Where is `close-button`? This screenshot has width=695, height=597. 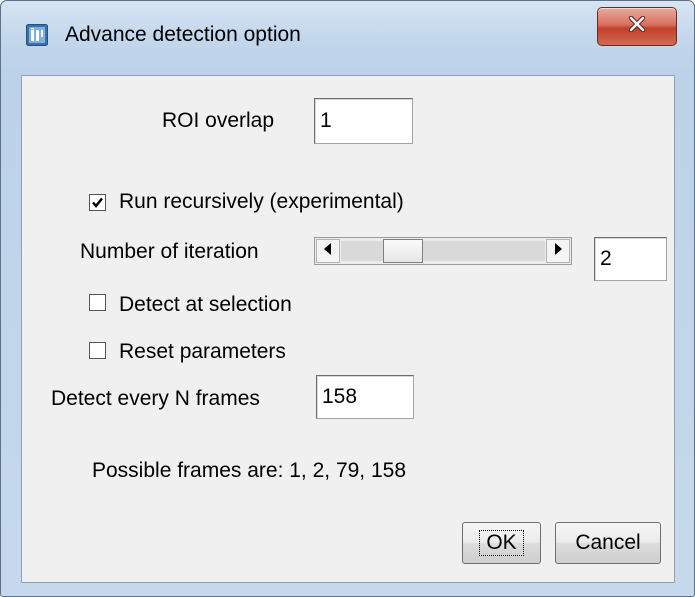 close-button is located at coordinates (637, 26).